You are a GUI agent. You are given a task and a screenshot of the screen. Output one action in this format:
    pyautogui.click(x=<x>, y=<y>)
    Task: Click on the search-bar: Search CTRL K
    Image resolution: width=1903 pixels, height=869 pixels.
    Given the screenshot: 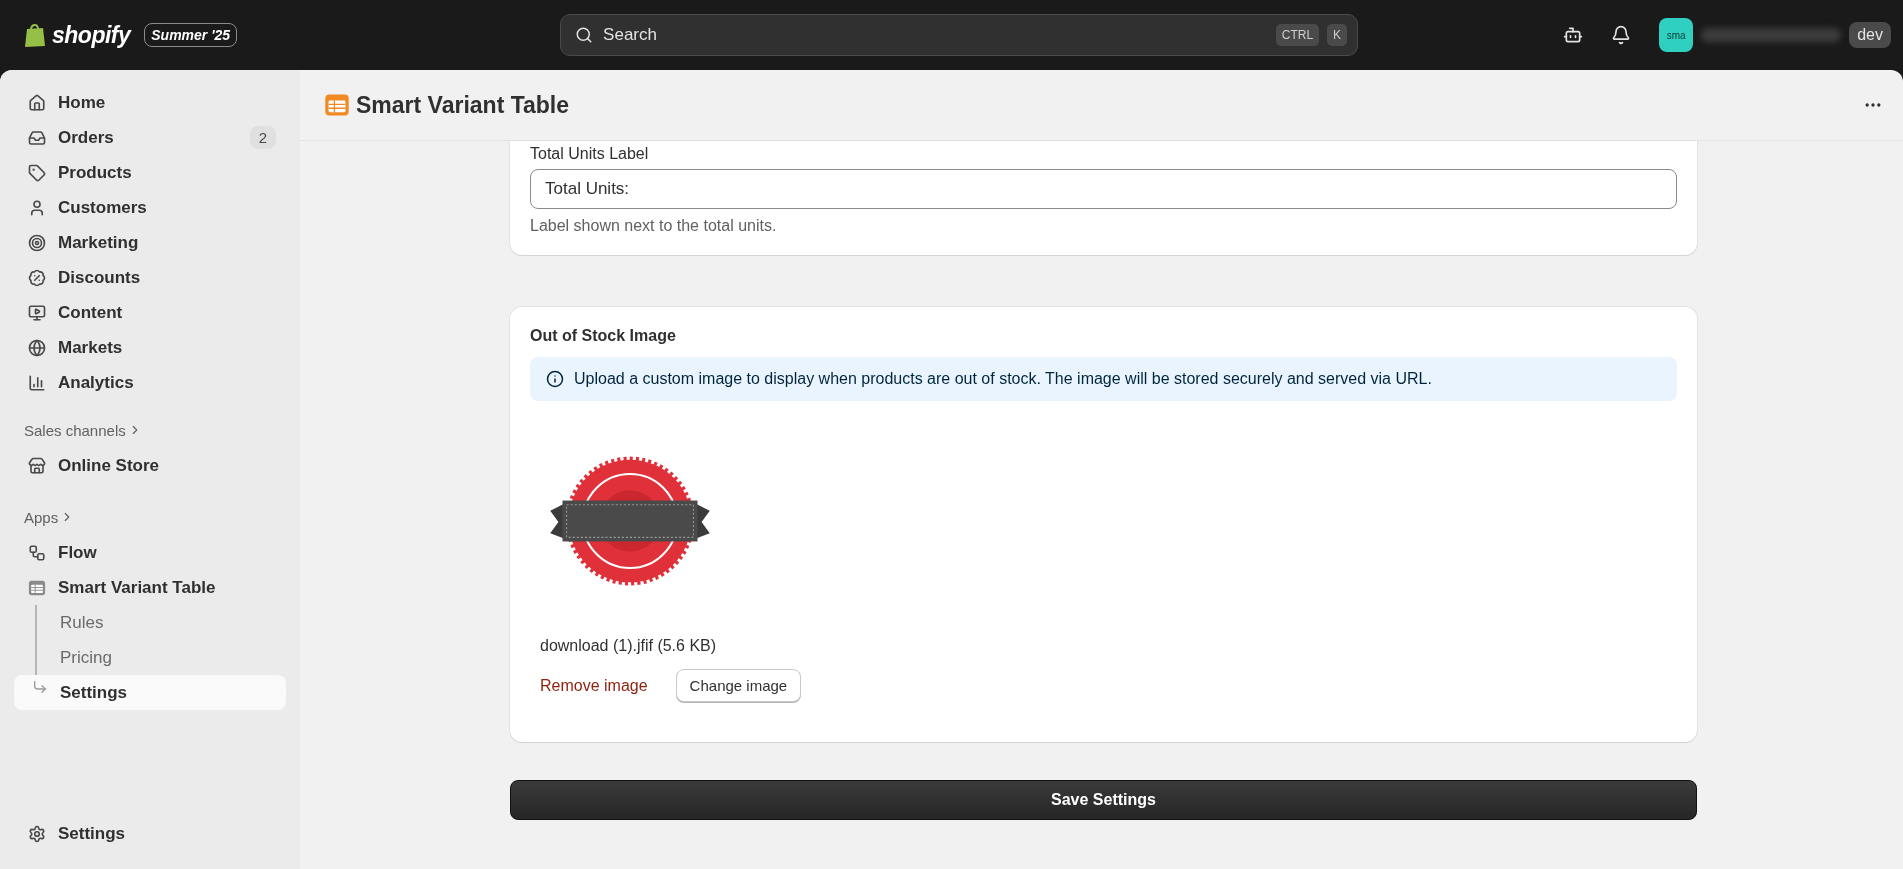 What is the action you would take?
    pyautogui.click(x=959, y=35)
    